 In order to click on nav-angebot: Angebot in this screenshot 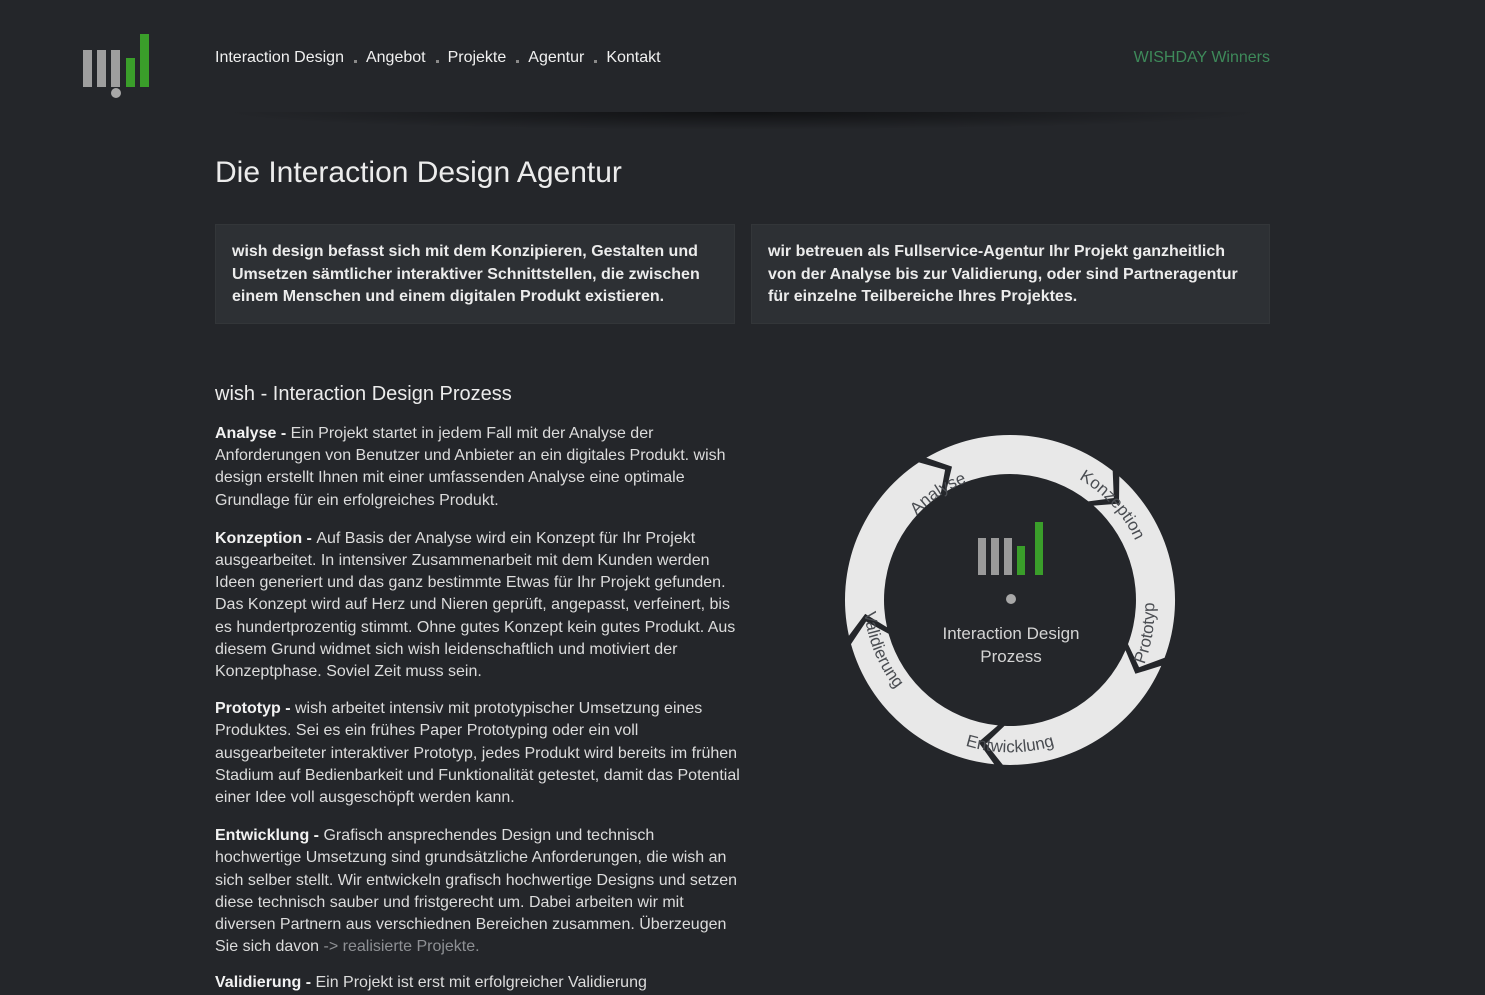, I will do `click(396, 58)`.